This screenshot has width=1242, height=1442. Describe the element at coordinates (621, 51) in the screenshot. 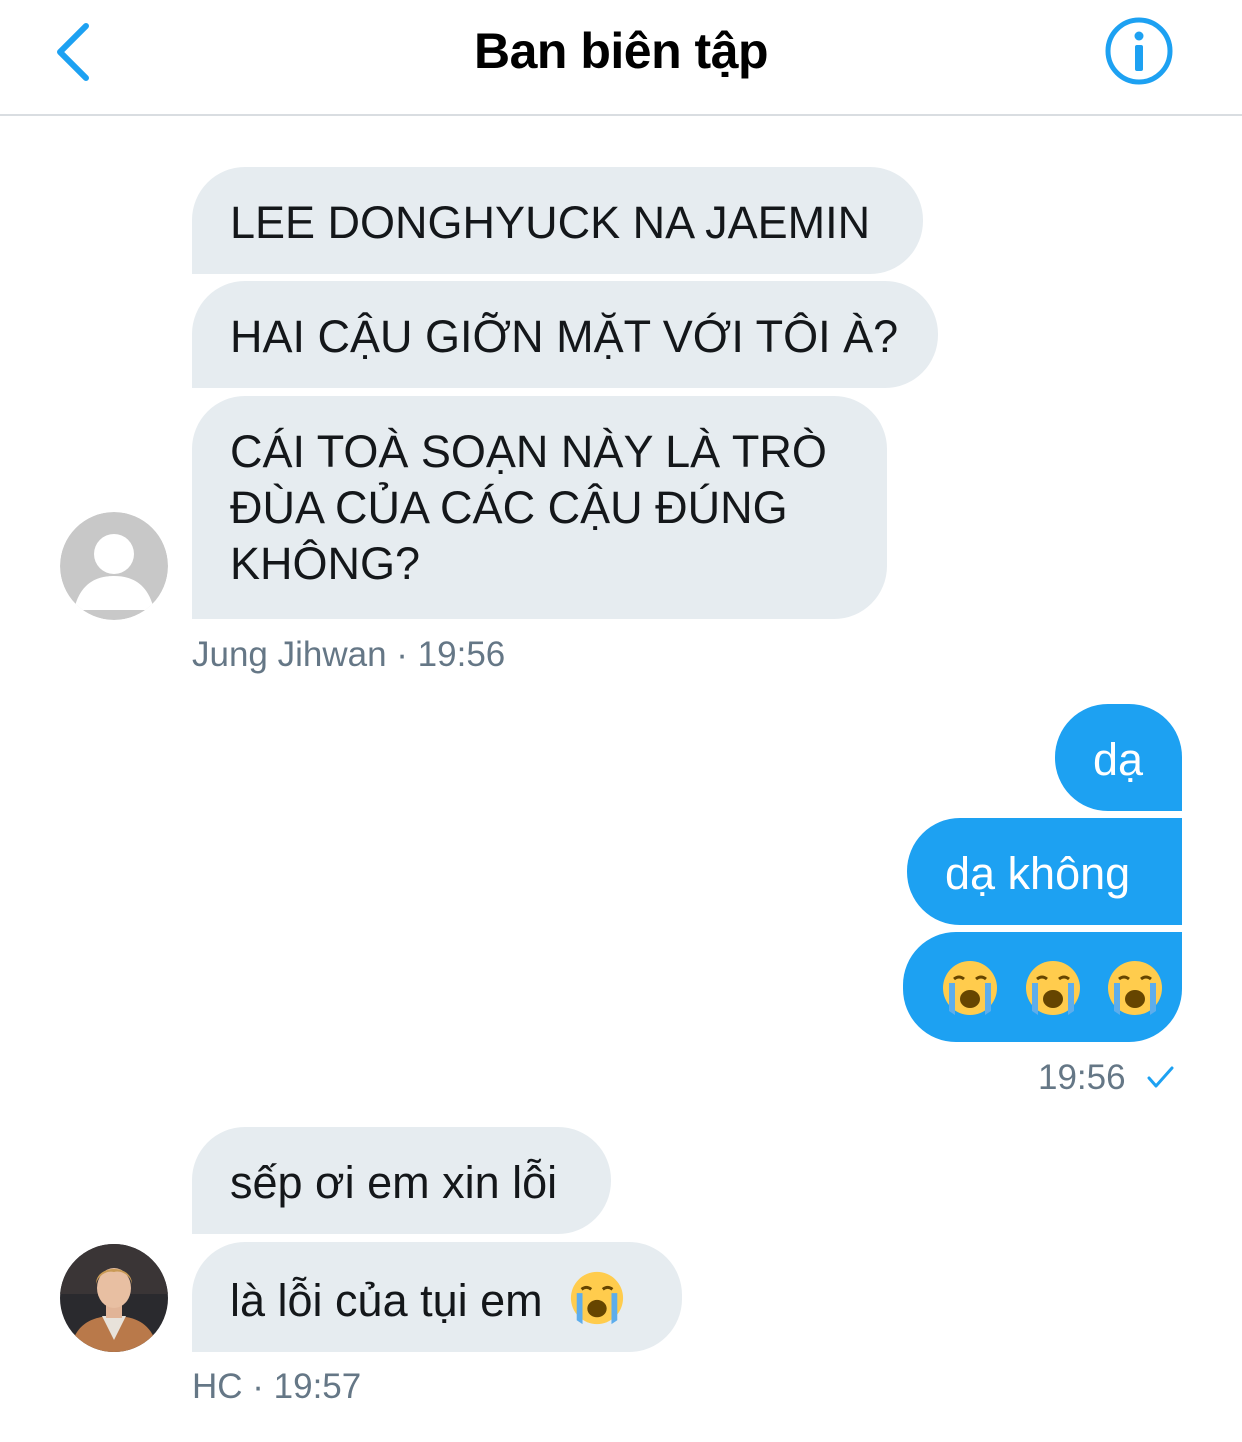

I see `conversation-title: Ban biên tập` at that location.